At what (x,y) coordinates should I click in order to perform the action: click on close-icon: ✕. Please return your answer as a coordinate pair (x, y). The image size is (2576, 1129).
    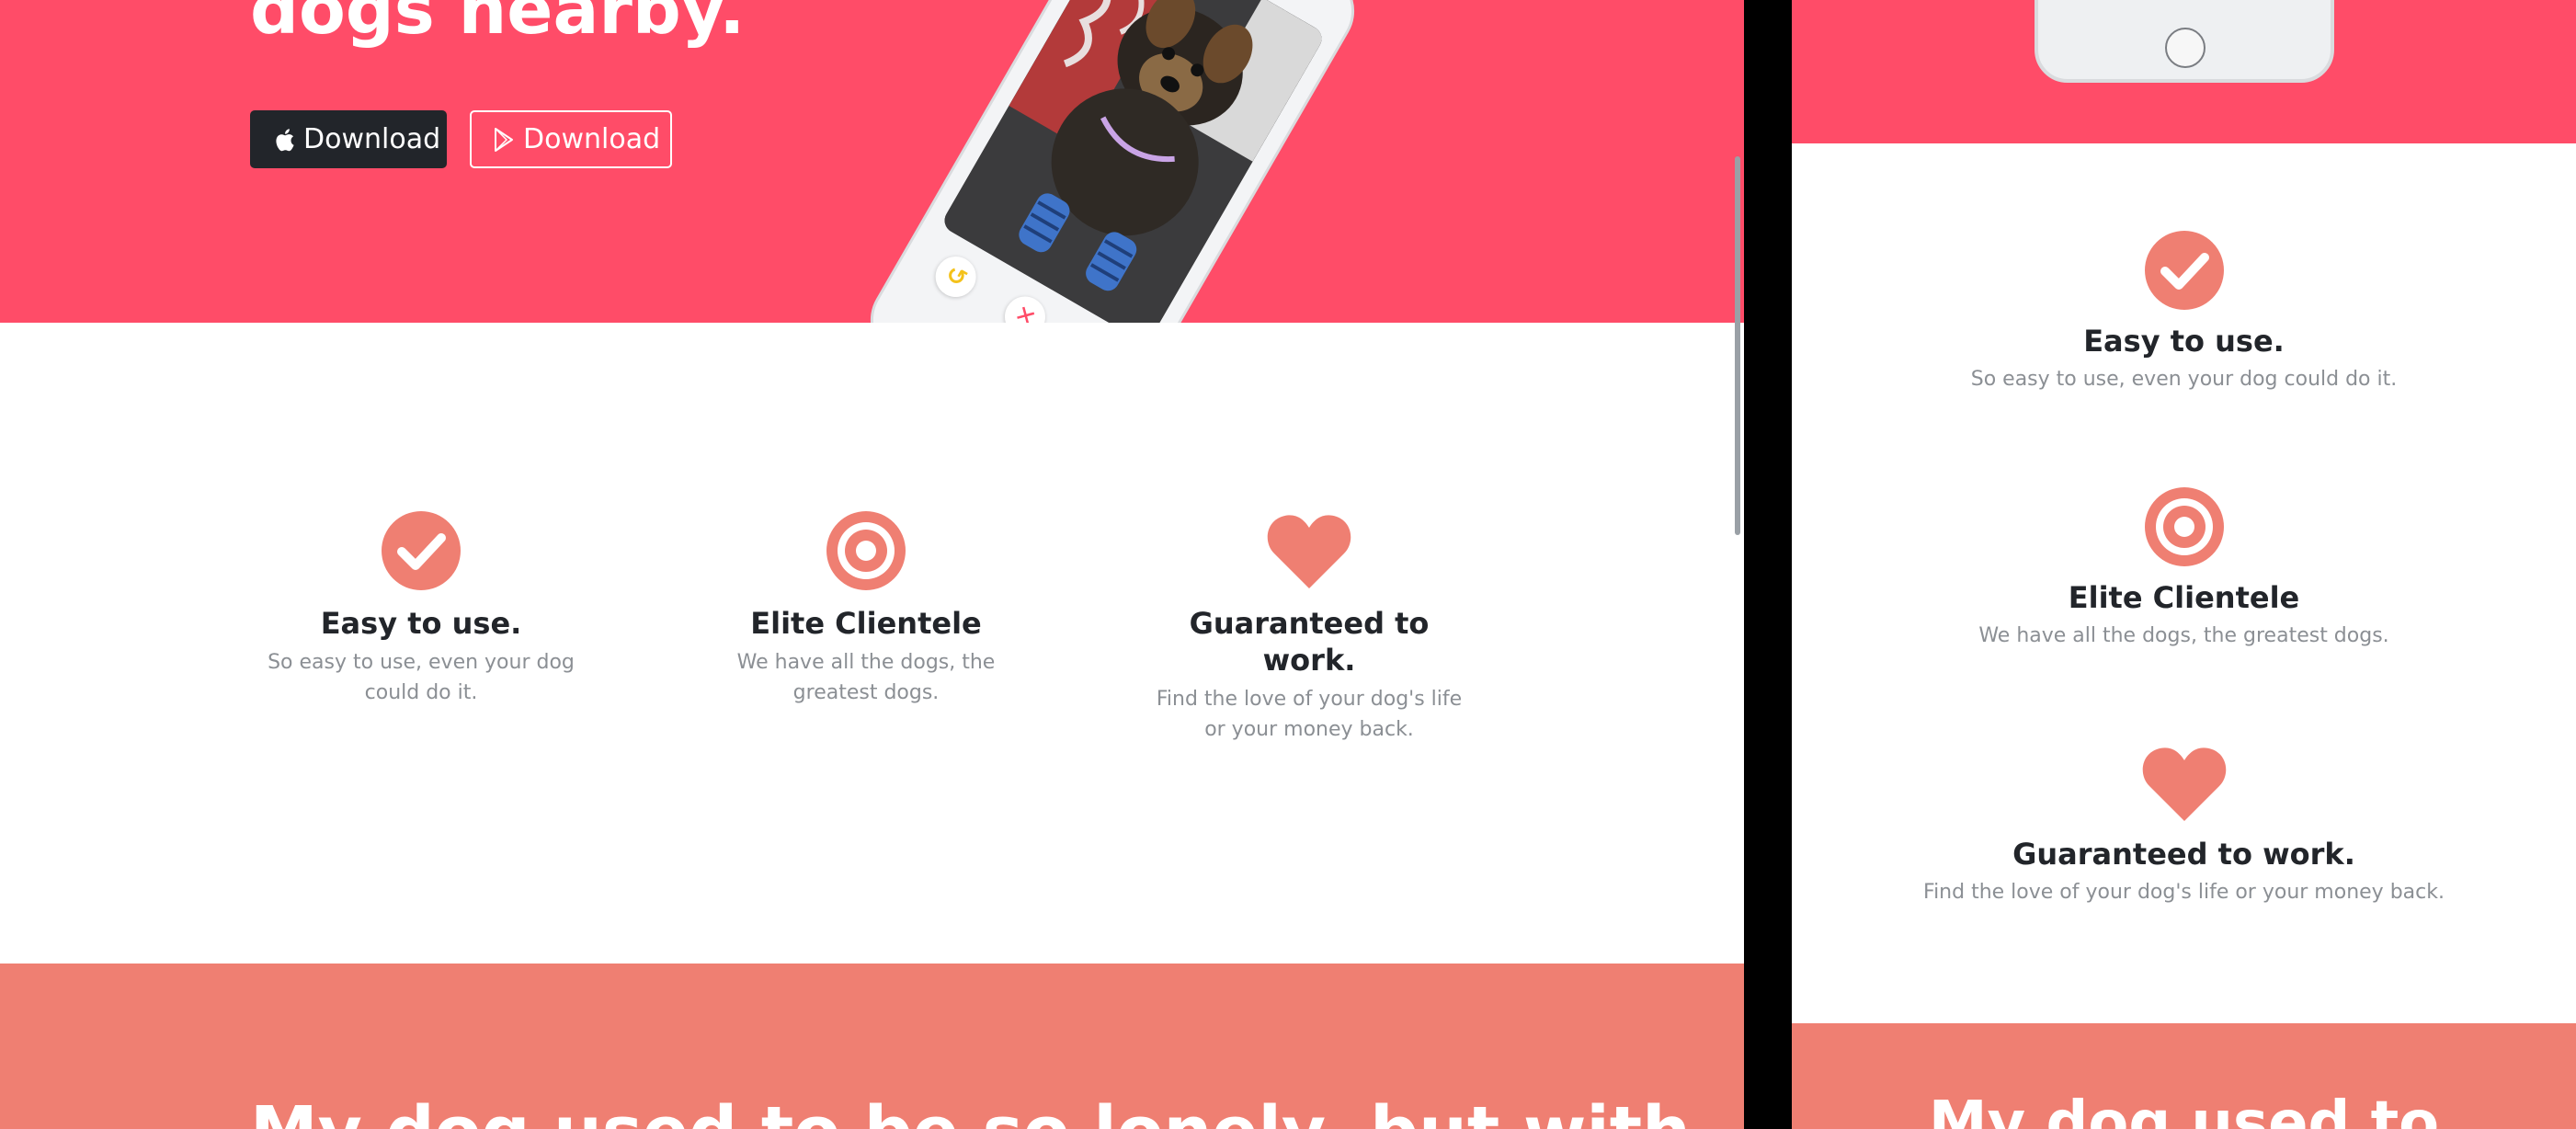
    Looking at the image, I should click on (1025, 306).